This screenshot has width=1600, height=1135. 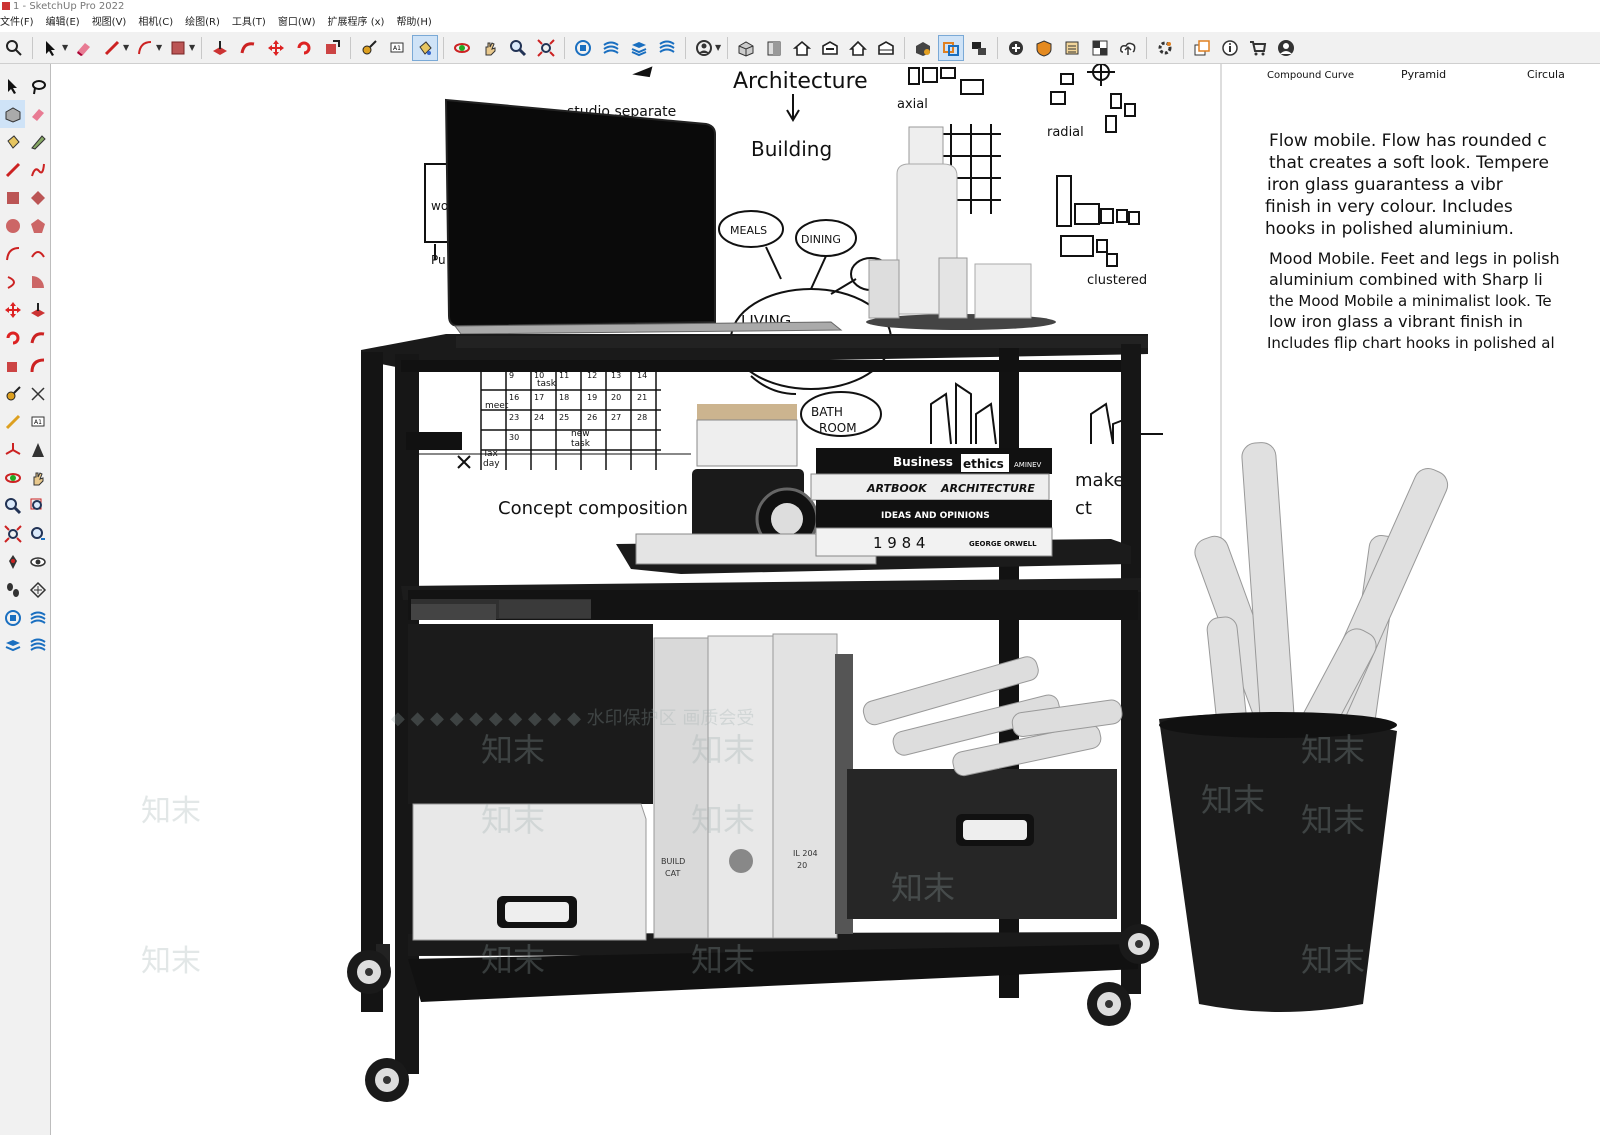 What do you see at coordinates (413, 23) in the screenshot?
I see `menu-help: 帮助(H)` at bounding box center [413, 23].